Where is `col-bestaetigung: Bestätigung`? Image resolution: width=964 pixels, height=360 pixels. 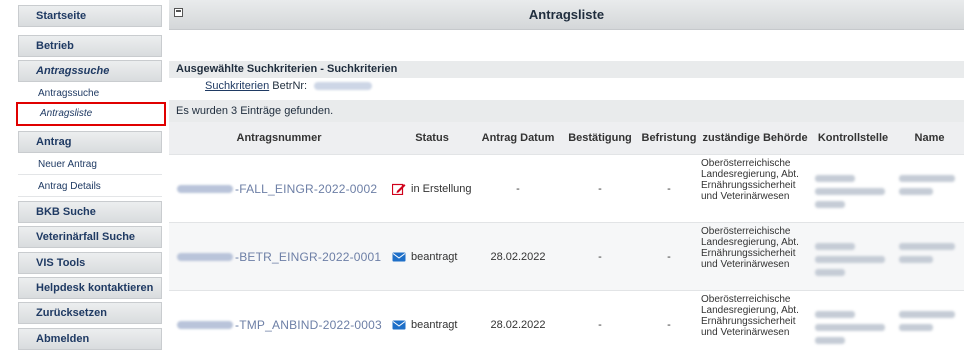
col-bestaetigung: Bestätigung is located at coordinates (600, 138).